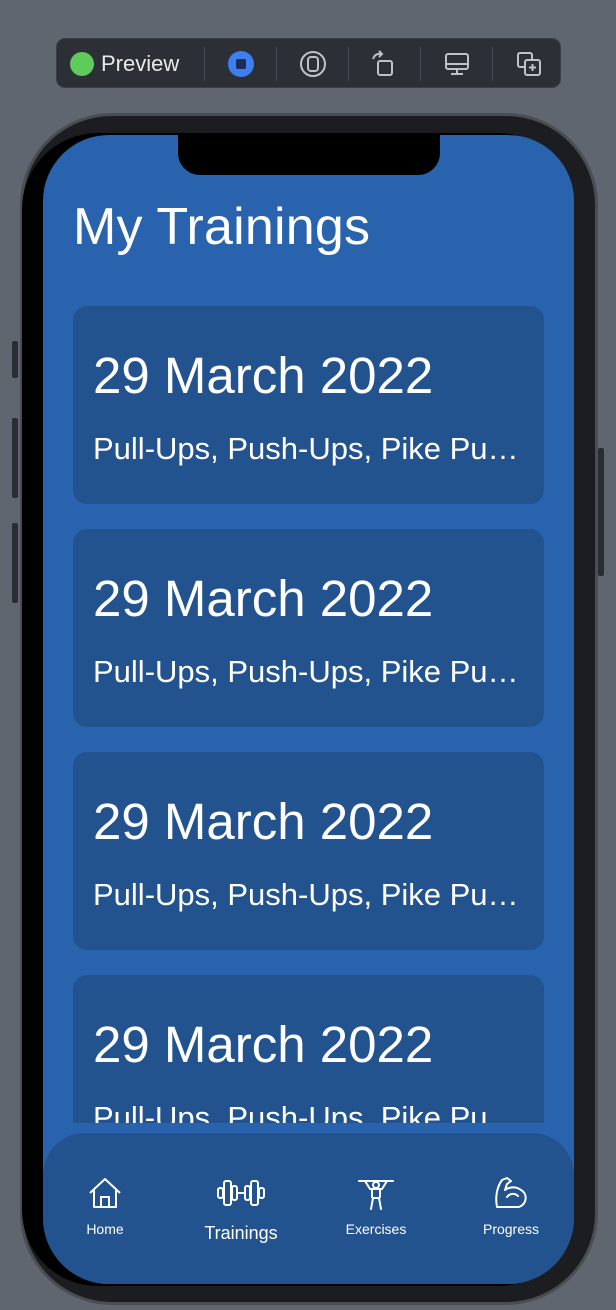 Image resolution: width=616 pixels, height=1310 pixels. I want to click on page-title: My Trainings, so click(222, 227).